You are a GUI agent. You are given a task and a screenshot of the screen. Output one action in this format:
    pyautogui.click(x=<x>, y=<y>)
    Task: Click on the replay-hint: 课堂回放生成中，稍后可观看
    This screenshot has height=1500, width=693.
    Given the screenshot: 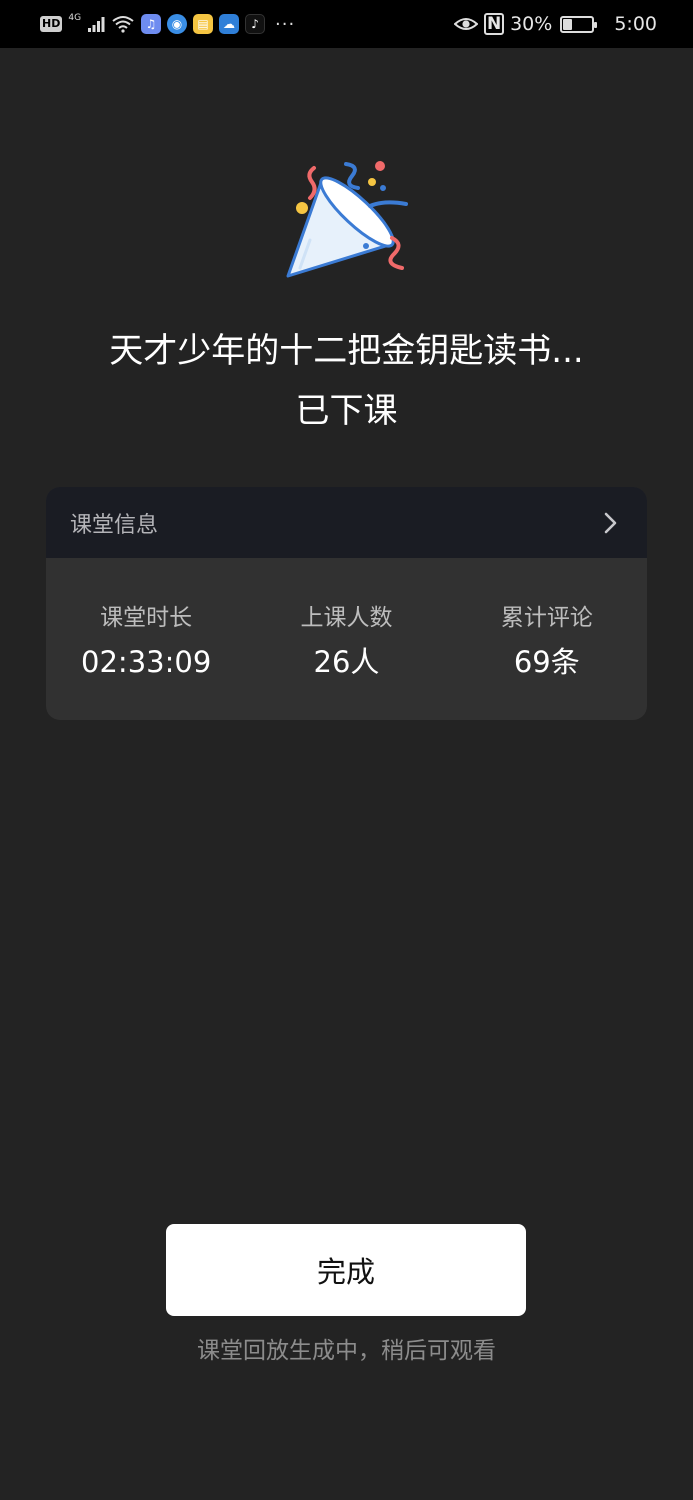 What is the action you would take?
    pyautogui.click(x=346, y=1351)
    